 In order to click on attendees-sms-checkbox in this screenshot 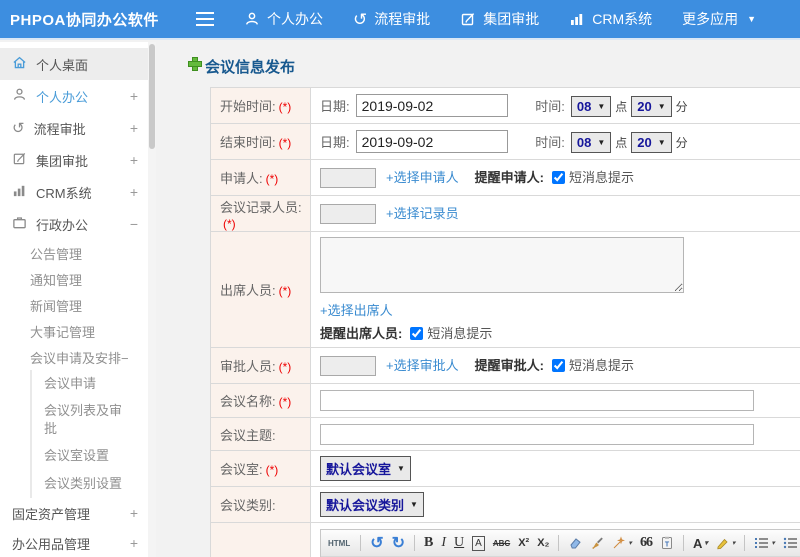, I will do `click(417, 333)`.